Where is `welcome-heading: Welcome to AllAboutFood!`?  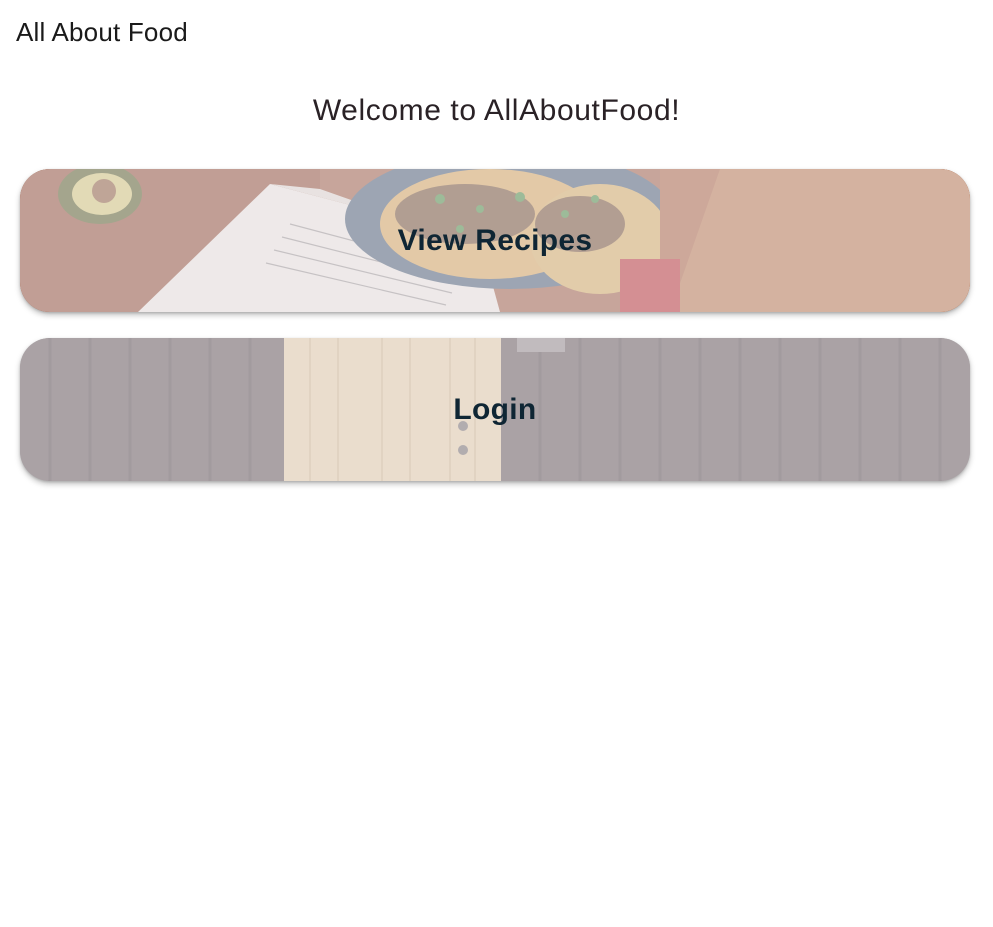
welcome-heading: Welcome to AllAboutFood! is located at coordinates (496, 110).